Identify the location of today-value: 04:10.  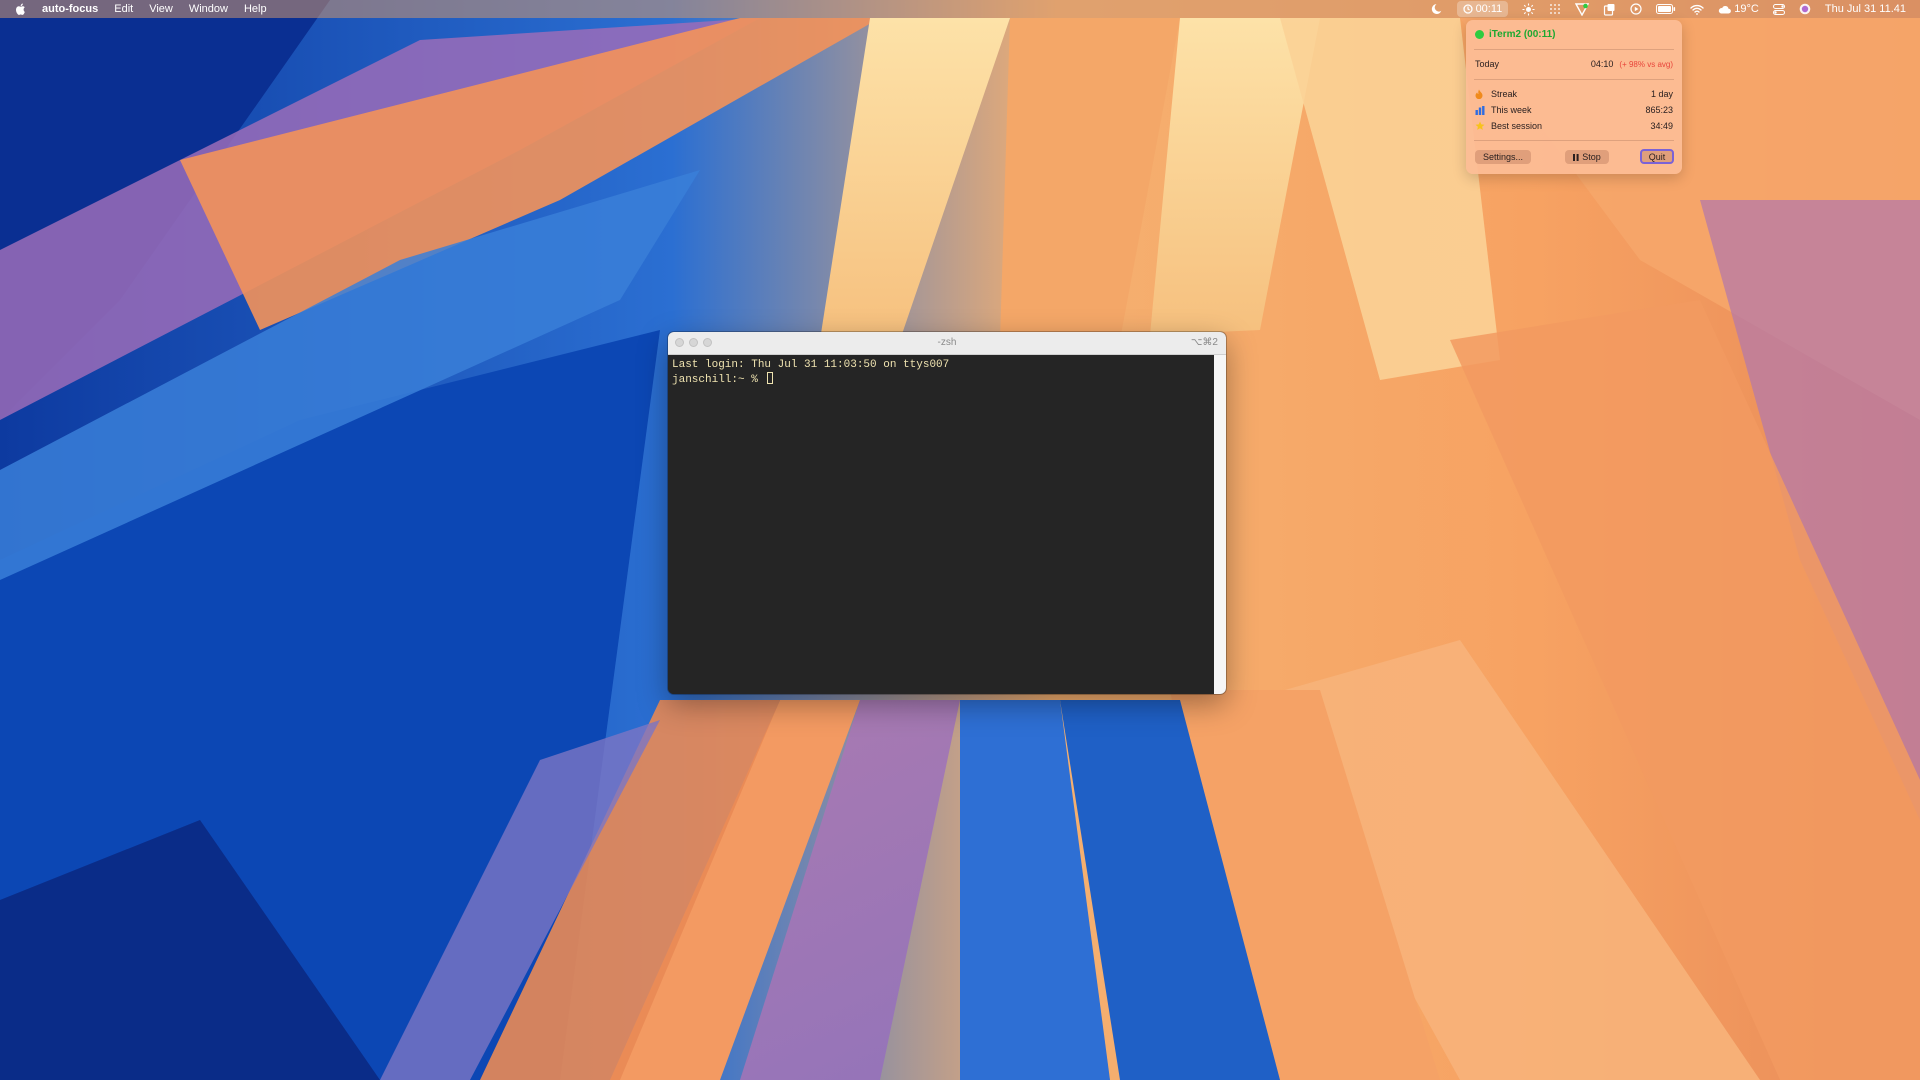
(1602, 64).